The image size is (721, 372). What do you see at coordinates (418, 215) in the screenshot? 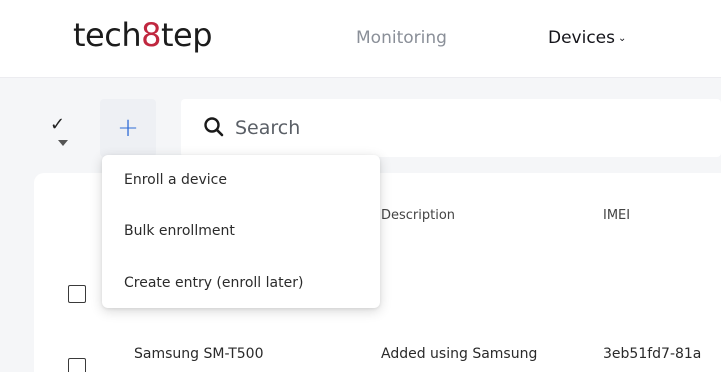
I see `column-header-description: Description` at bounding box center [418, 215].